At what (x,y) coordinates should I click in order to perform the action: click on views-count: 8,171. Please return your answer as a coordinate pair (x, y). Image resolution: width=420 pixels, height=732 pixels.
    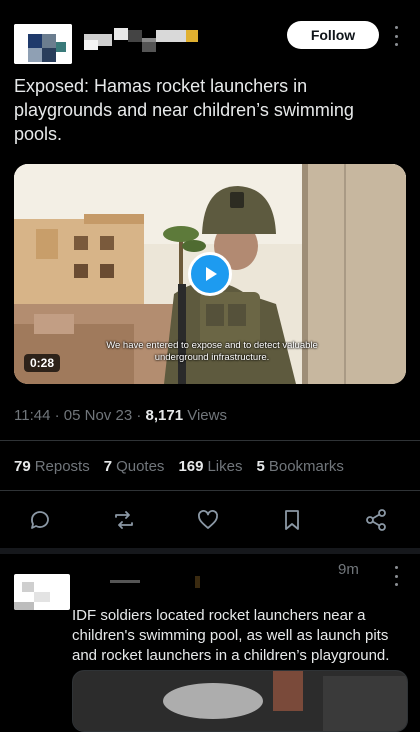
    Looking at the image, I should click on (164, 415).